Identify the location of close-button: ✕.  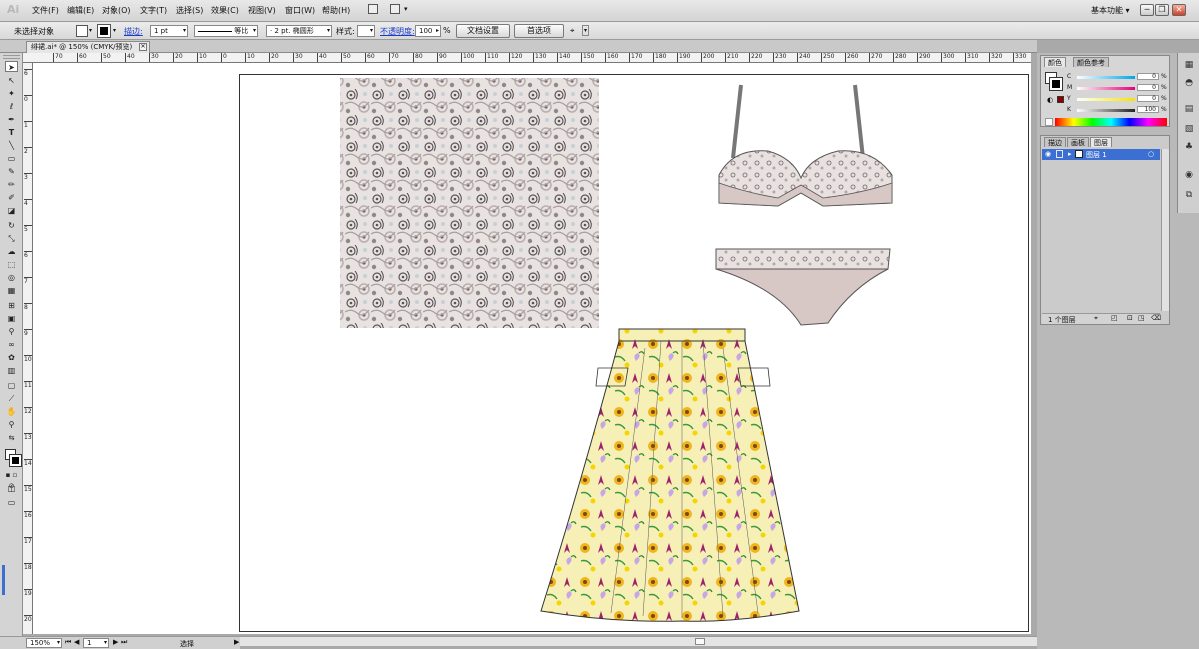
(1179, 10).